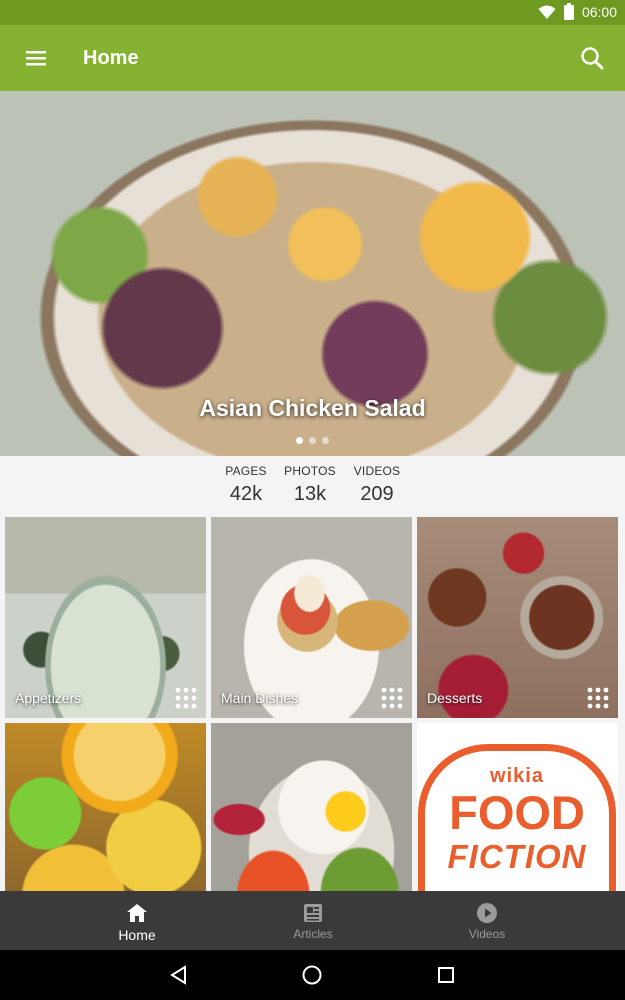 Image resolution: width=625 pixels, height=1000 pixels. I want to click on tile-label: Main Dishes, so click(260, 698).